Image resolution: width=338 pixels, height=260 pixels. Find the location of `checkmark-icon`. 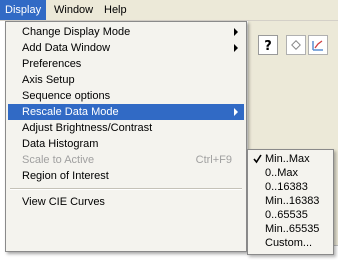

checkmark-icon is located at coordinates (257, 159).